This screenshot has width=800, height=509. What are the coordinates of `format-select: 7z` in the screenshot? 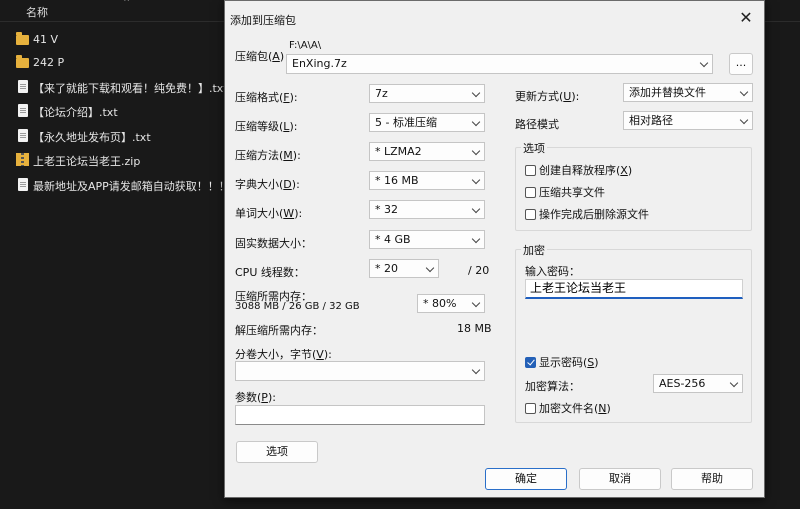 It's located at (427, 93).